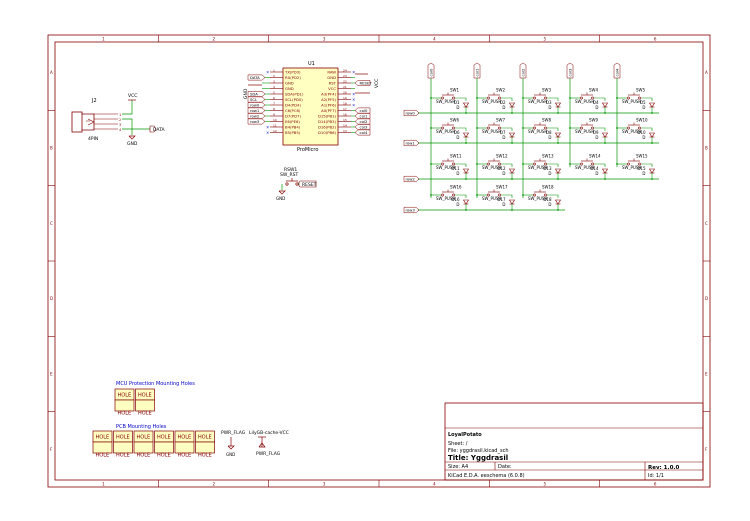 The height and width of the screenshot is (521, 750). I want to click on mcu-left-pin-number: 1, so click(274, 70).